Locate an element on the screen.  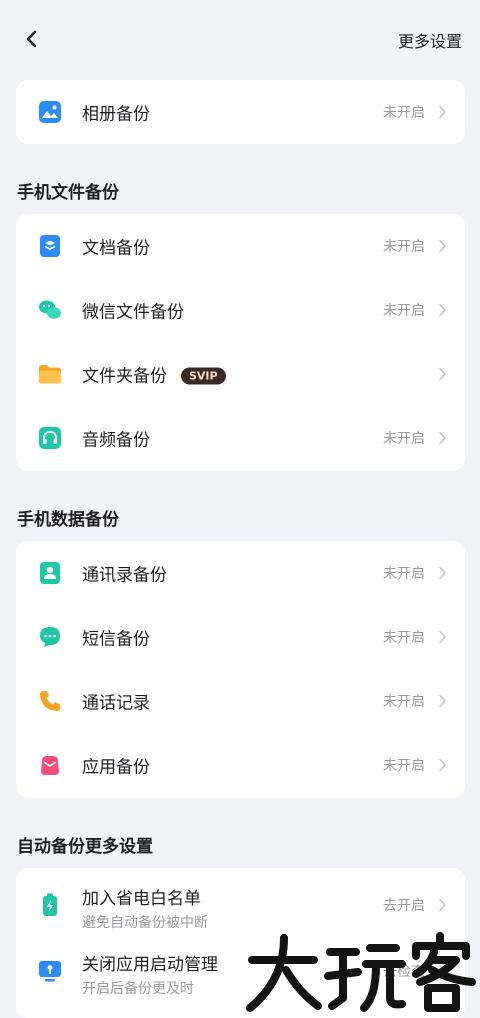
album-backup-label: 相册备份 is located at coordinates (116, 114).